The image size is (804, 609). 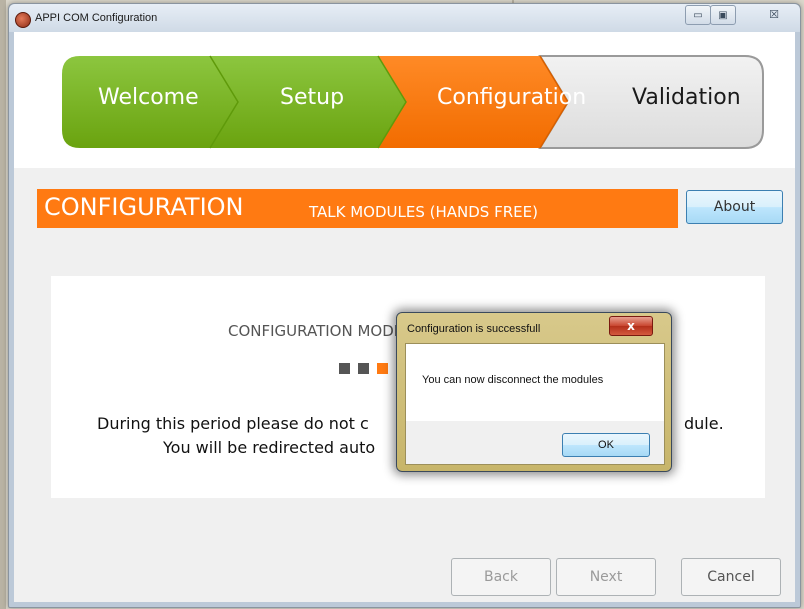 I want to click on banner-subtitle: TALK MODULES (HANDS FREE), so click(x=423, y=212).